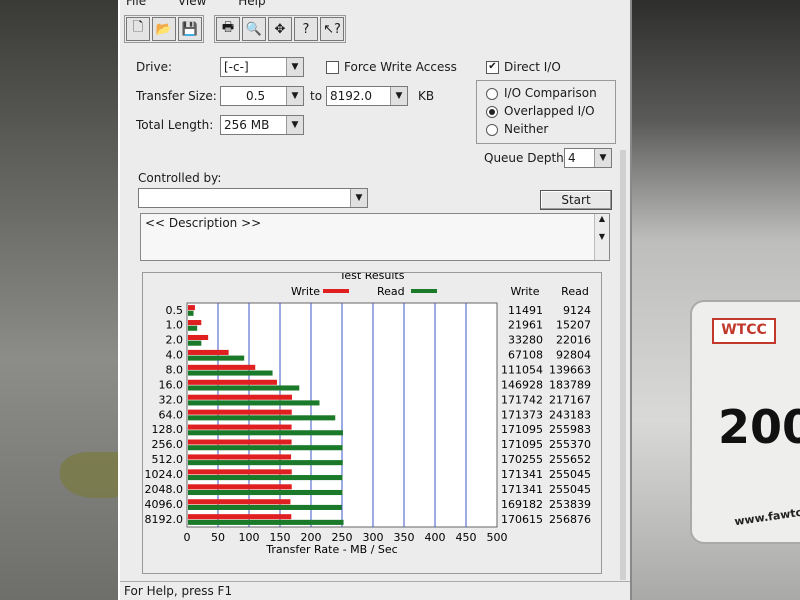 The width and height of the screenshot is (800, 600). I want to click on drive-value: [-c-], so click(236, 67).